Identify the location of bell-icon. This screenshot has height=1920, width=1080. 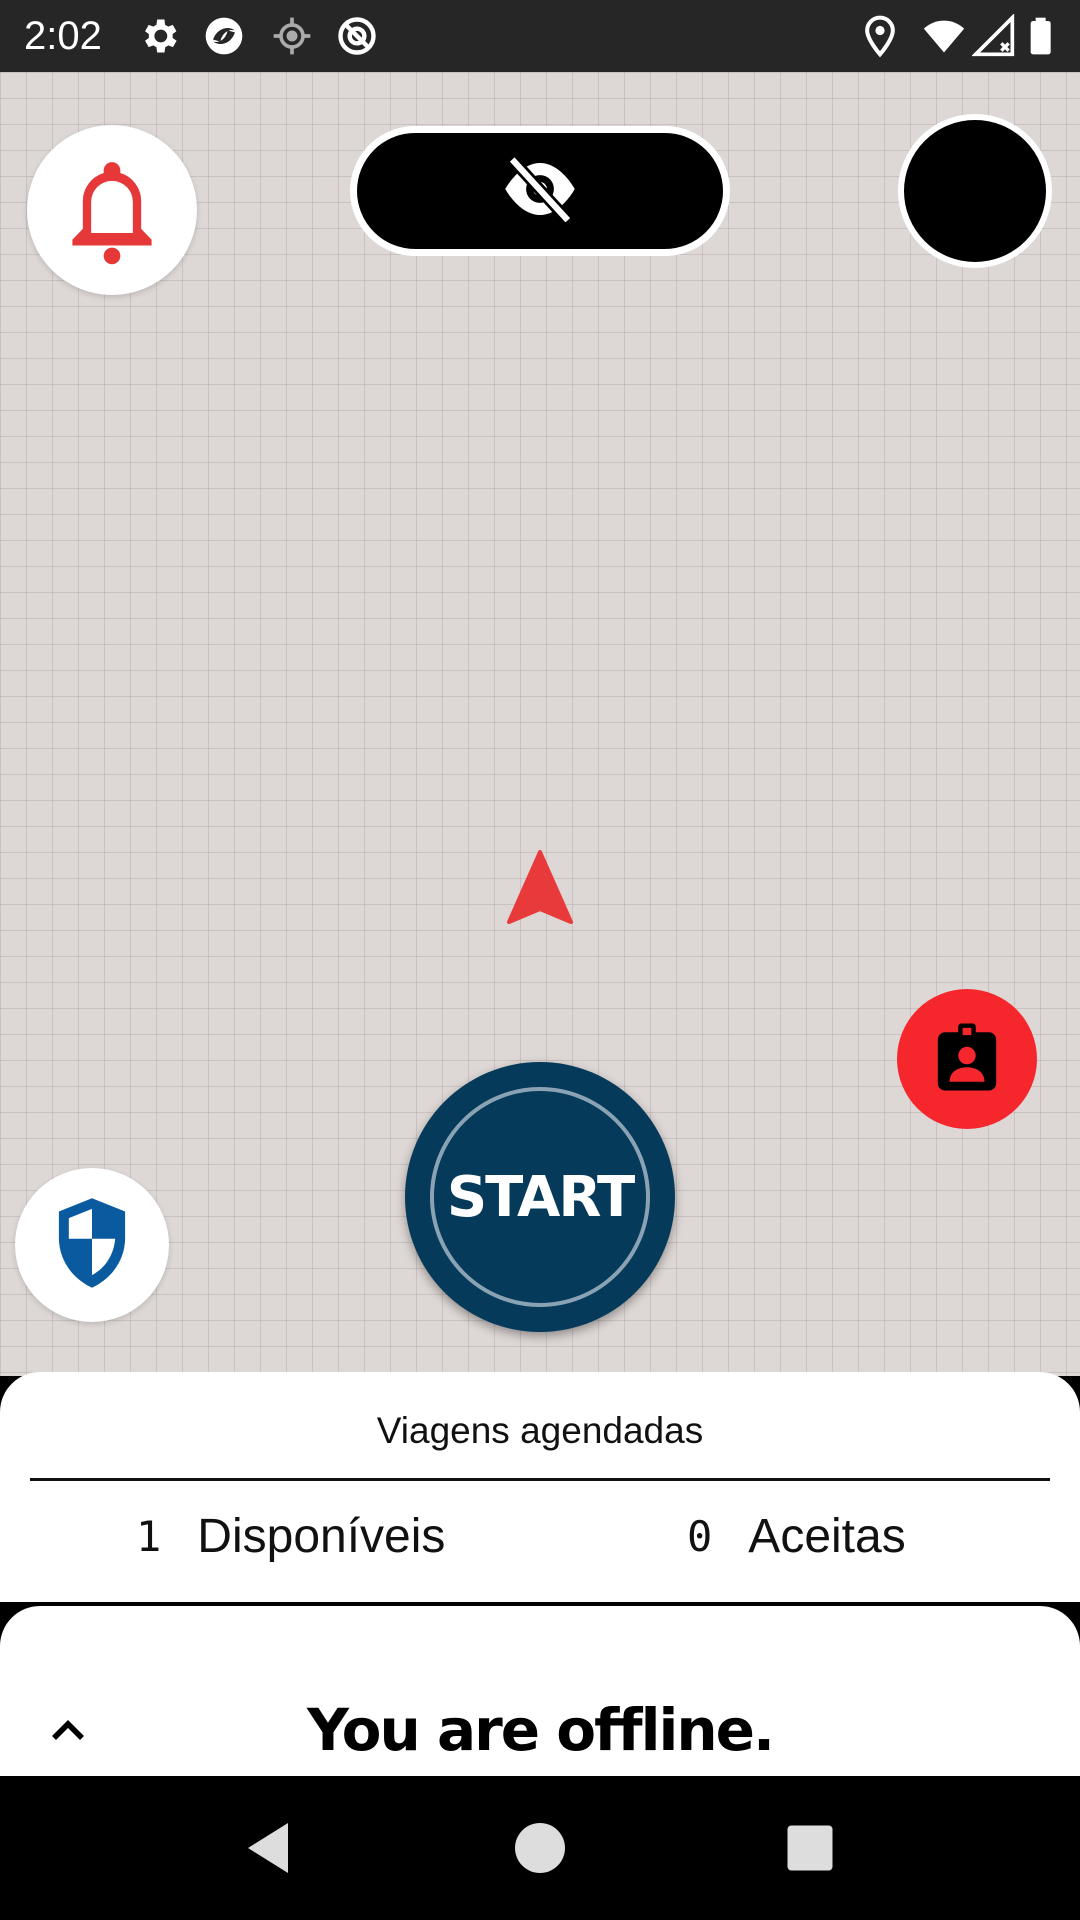
(112, 210).